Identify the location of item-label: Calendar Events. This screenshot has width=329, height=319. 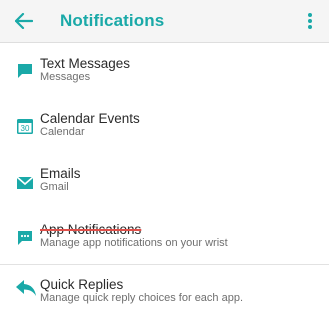
(90, 118).